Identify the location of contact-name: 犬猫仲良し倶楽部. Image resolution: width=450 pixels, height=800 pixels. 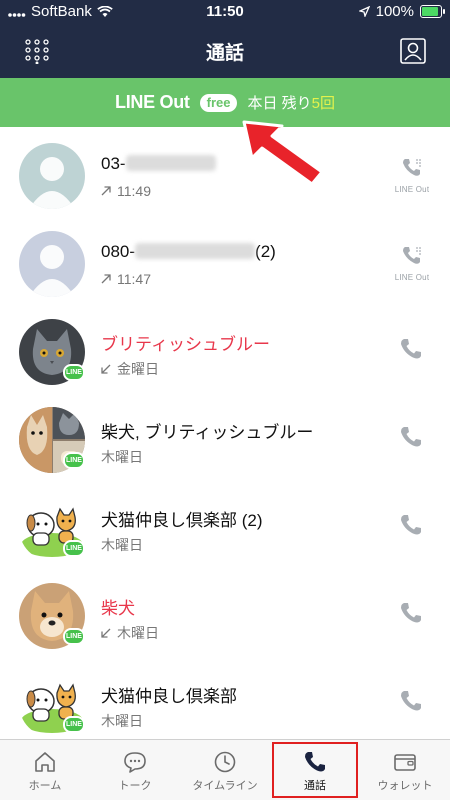
(169, 696).